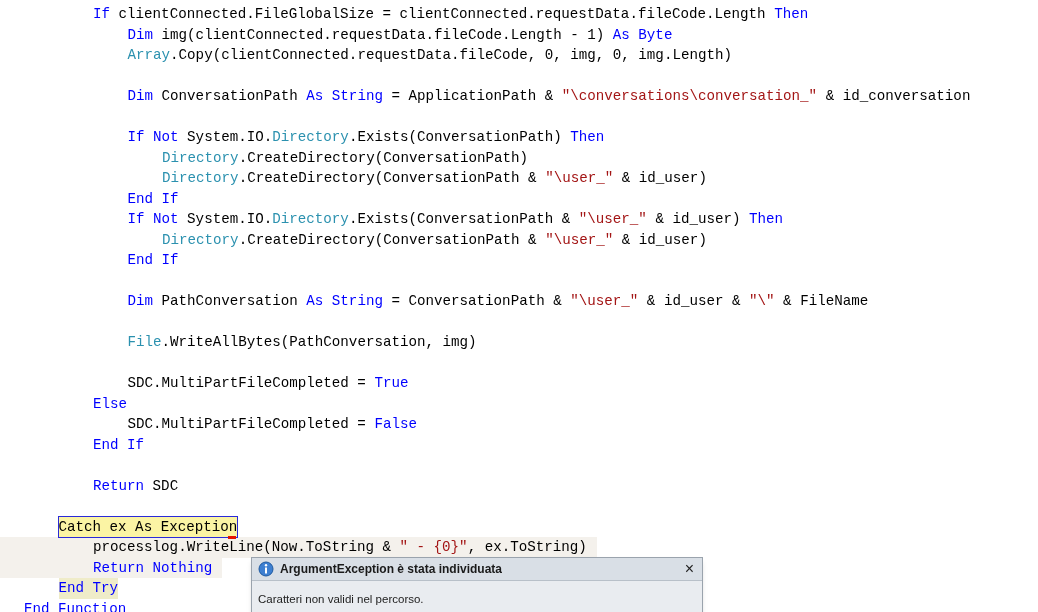 The height and width of the screenshot is (612, 1038). What do you see at coordinates (153, 568) in the screenshot?
I see `code-line: Return Nothing` at bounding box center [153, 568].